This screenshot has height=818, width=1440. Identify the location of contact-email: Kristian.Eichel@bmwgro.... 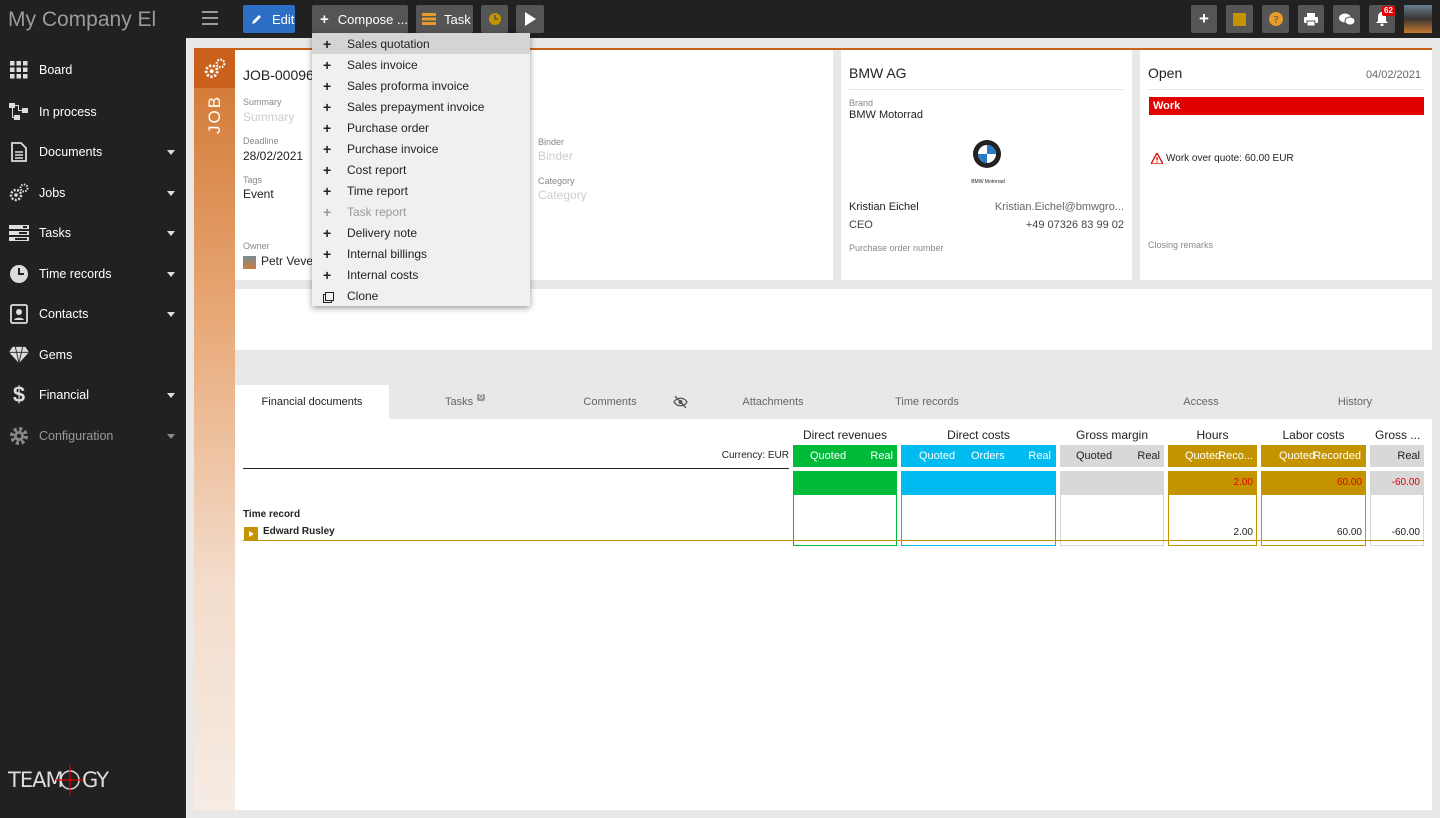
(1059, 207).